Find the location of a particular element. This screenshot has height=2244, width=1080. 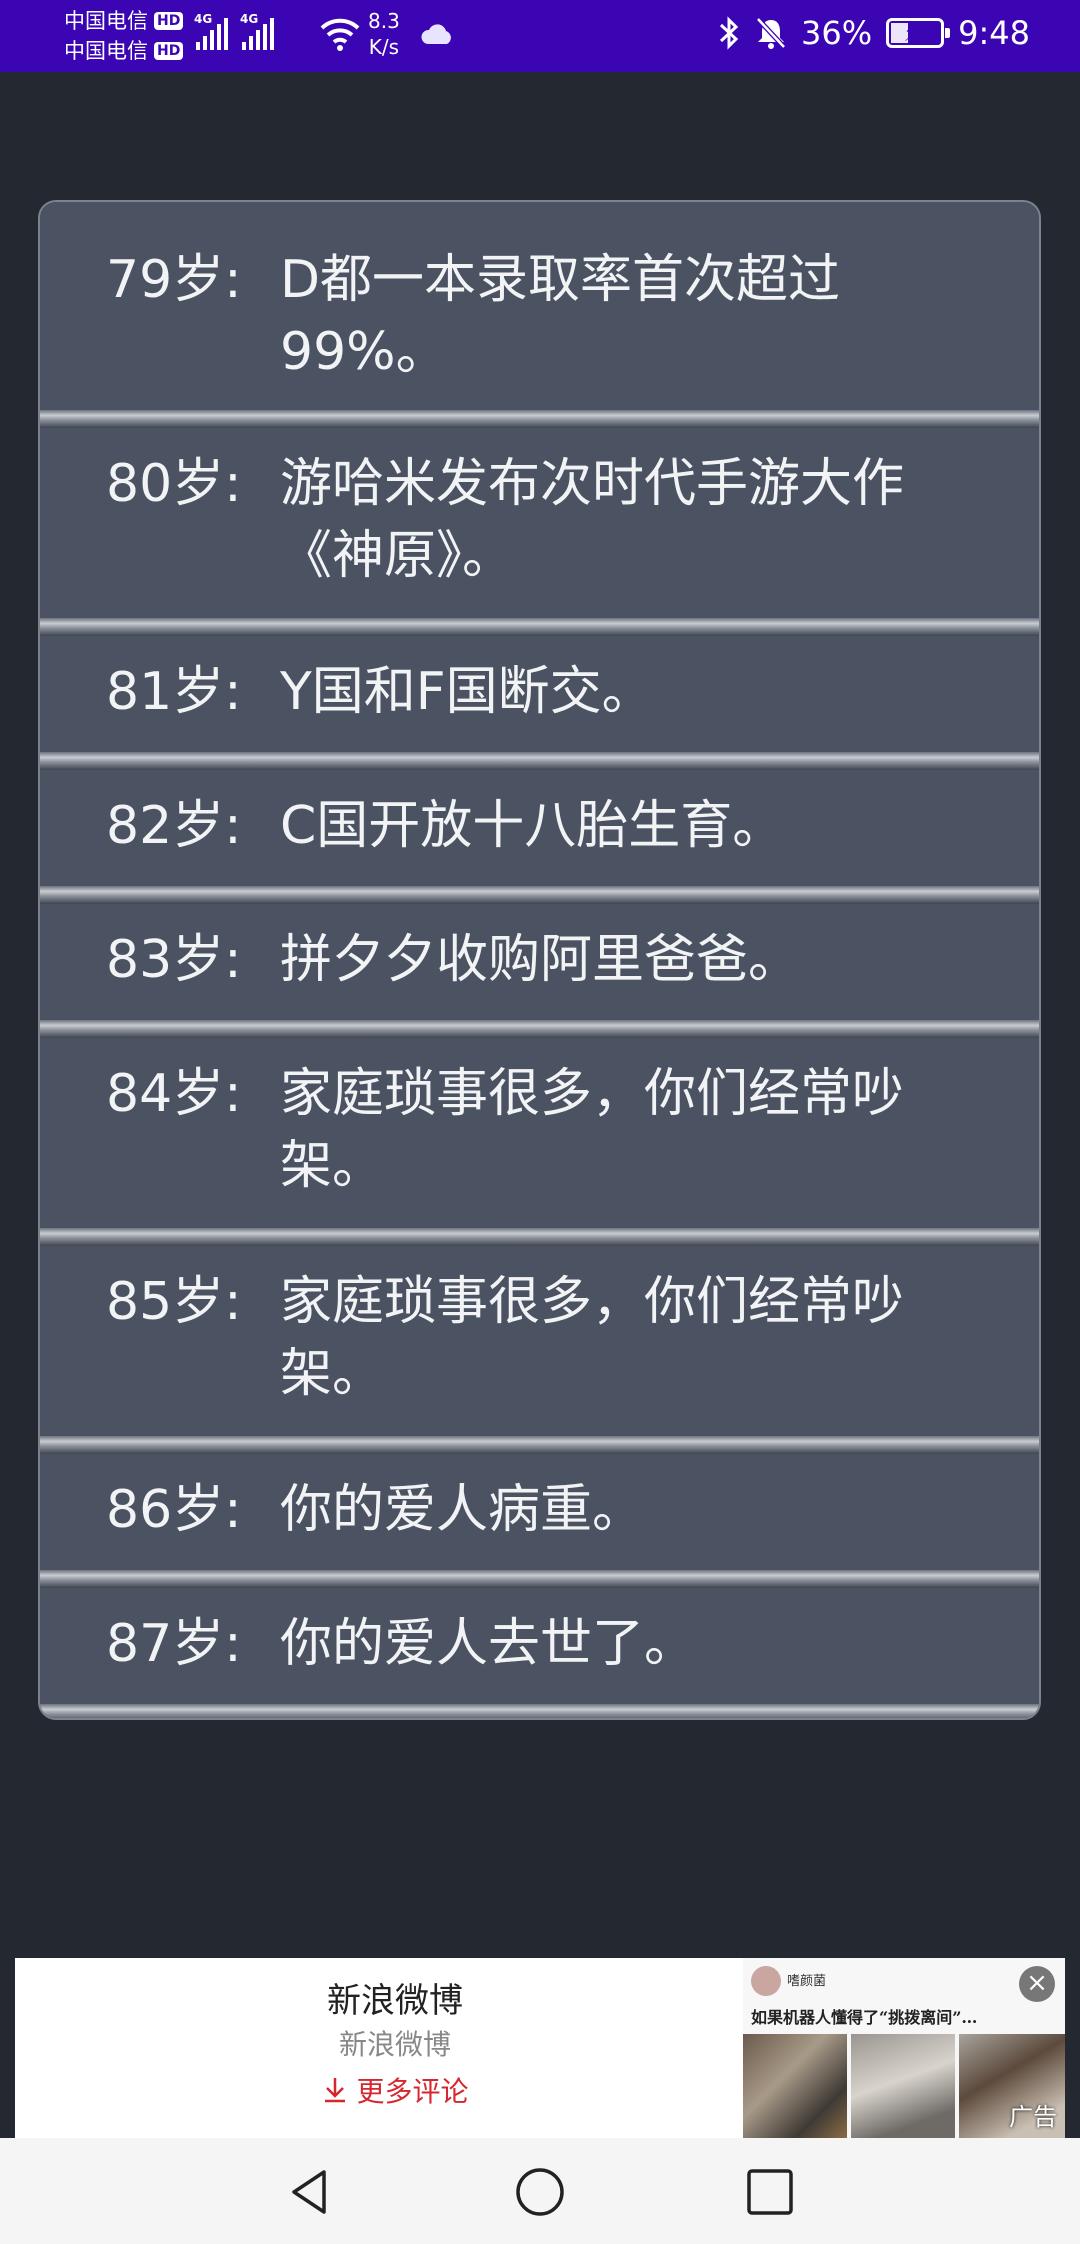

event-age: 85岁: is located at coordinates (174, 1302).